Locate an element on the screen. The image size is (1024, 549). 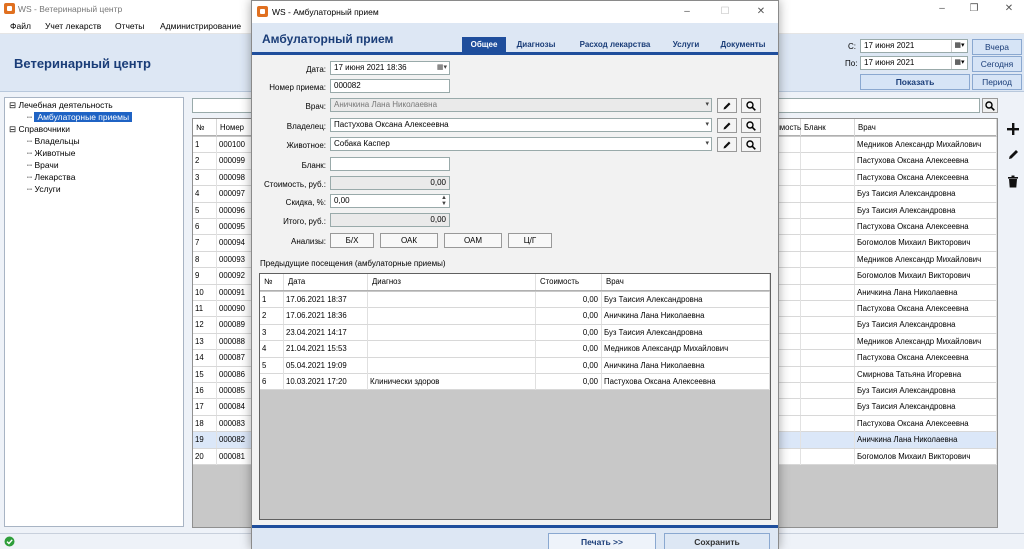
tree-node-owners: ┈ Владельцы is located at coordinates (53, 141).